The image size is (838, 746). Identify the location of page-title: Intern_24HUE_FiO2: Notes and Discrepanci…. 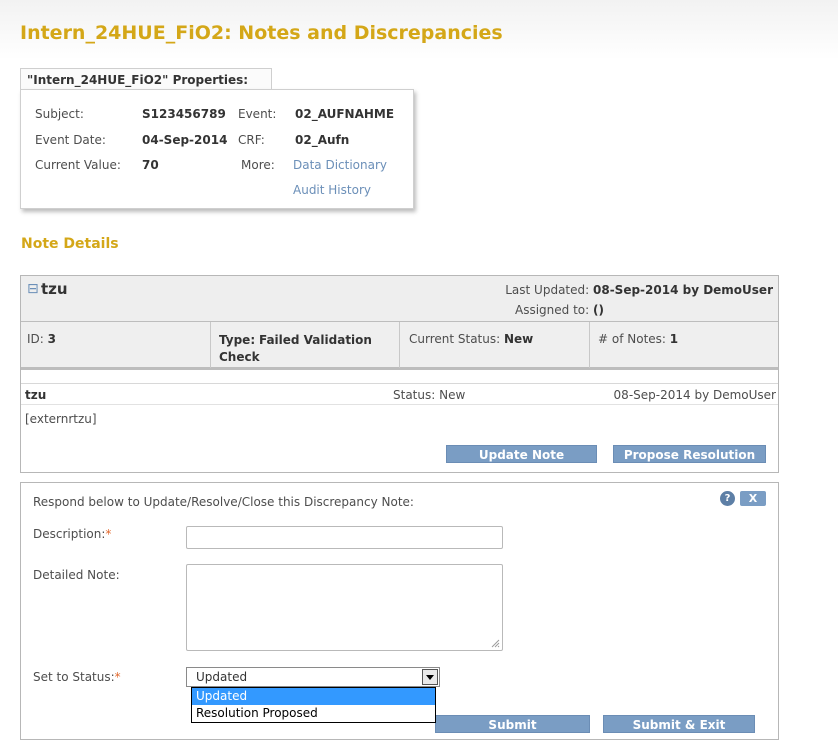
(261, 33).